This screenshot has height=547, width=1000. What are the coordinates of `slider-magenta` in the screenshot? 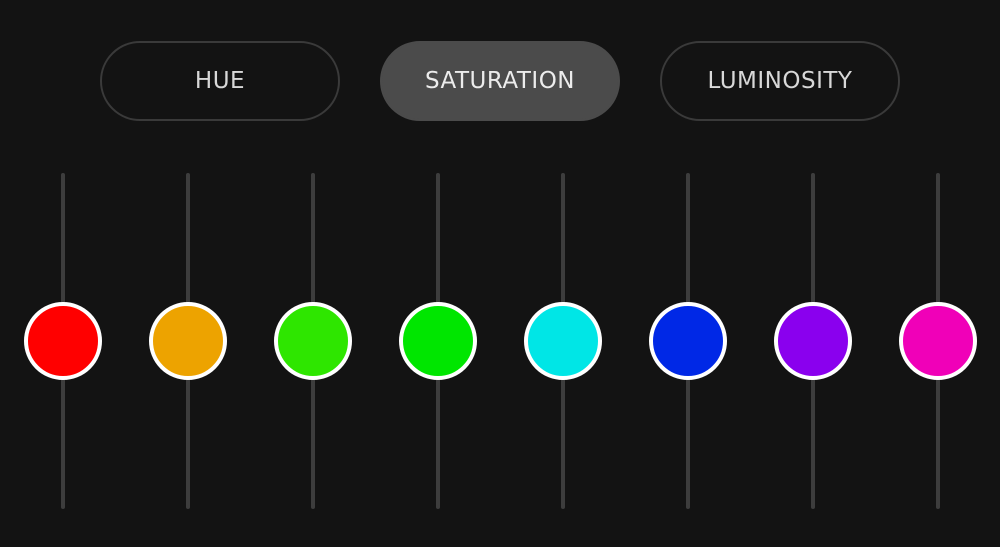 It's located at (938, 341).